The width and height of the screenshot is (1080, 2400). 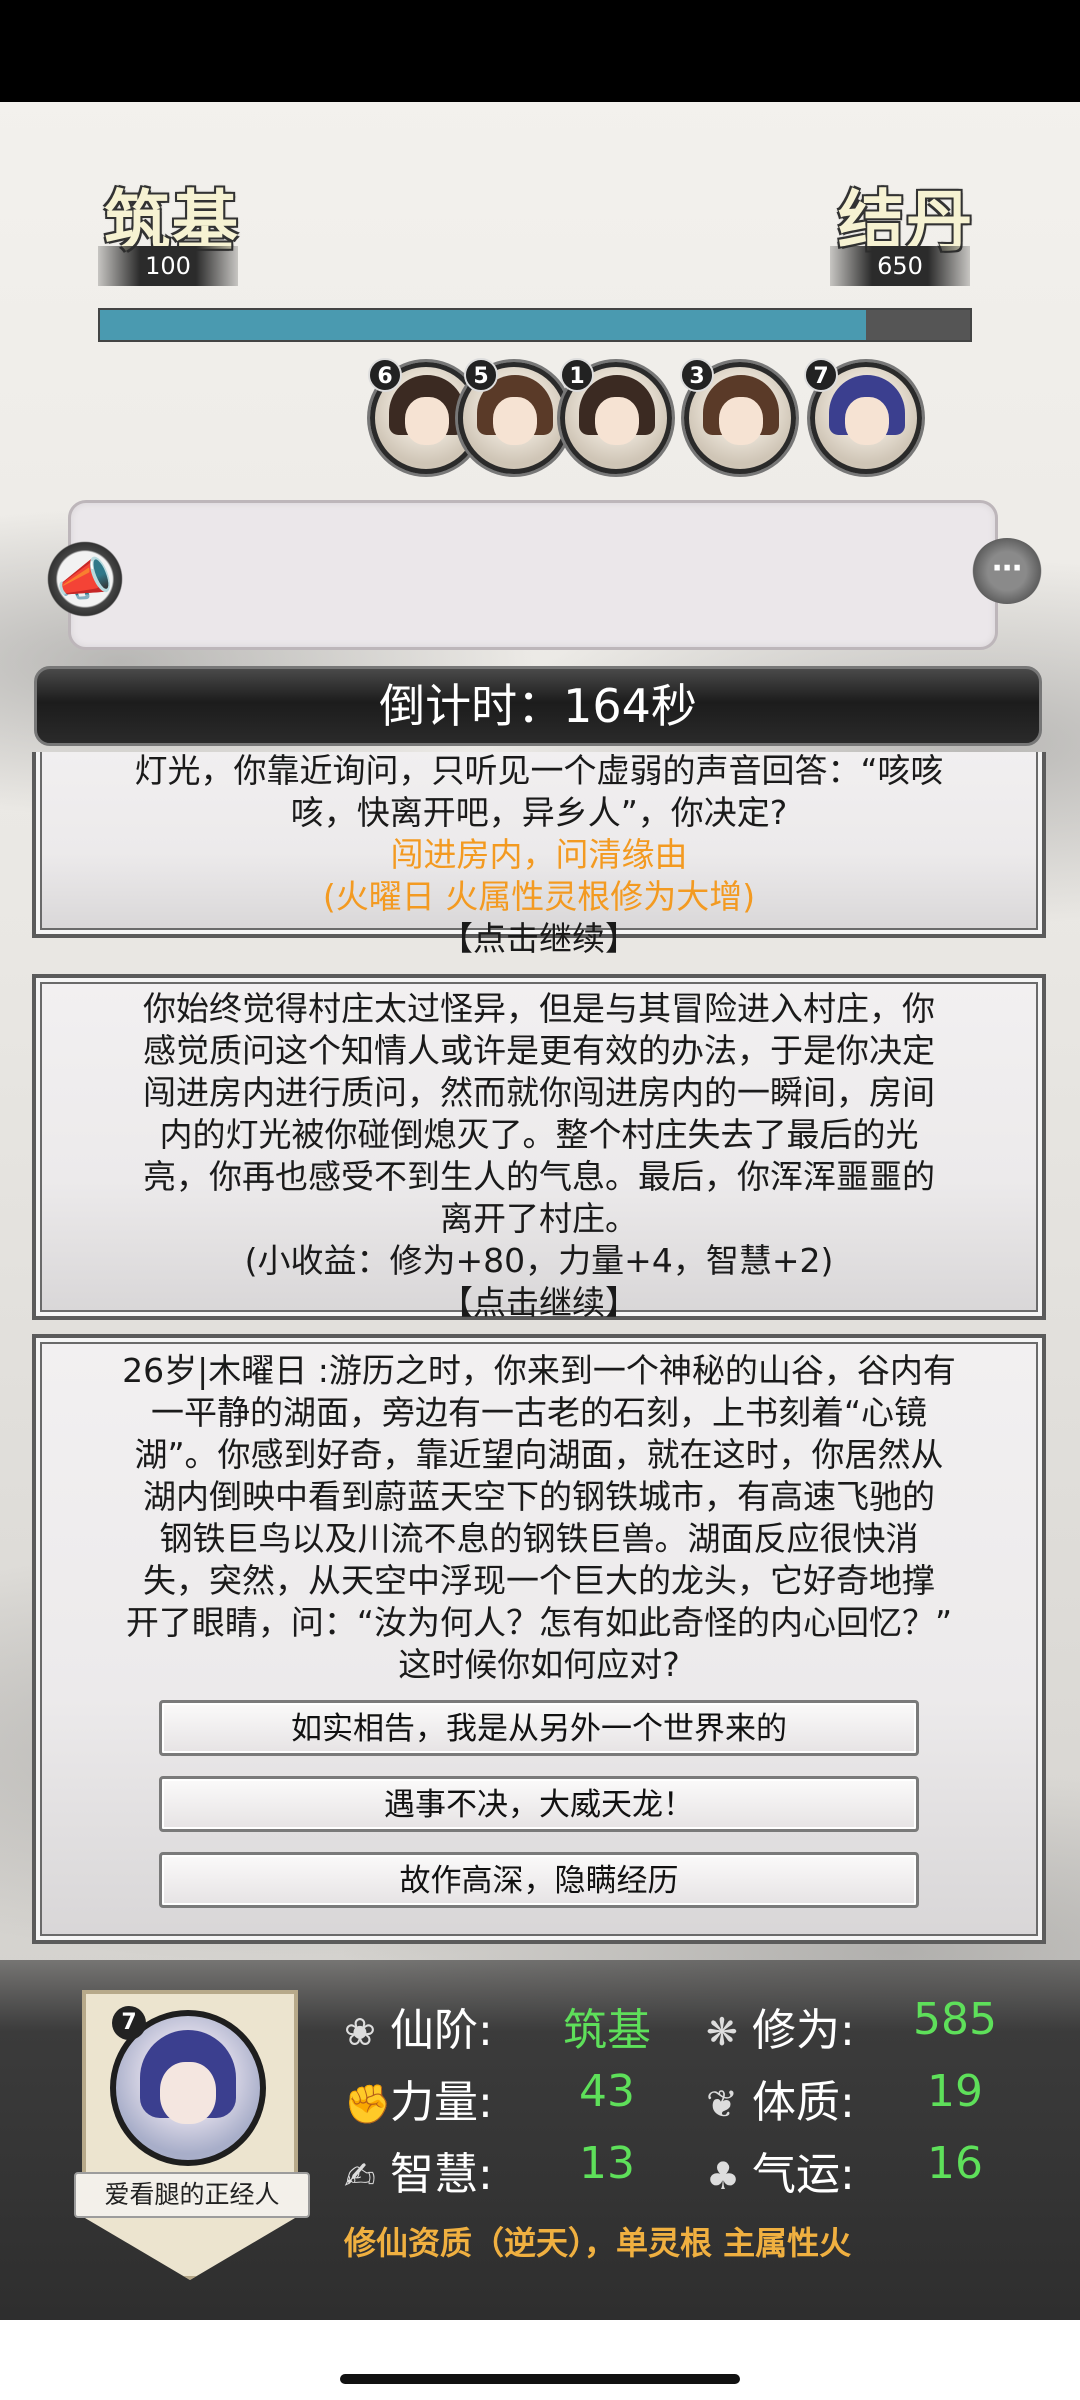 I want to click on story-text-line: 这时候你如何应对?, so click(x=539, y=1664).